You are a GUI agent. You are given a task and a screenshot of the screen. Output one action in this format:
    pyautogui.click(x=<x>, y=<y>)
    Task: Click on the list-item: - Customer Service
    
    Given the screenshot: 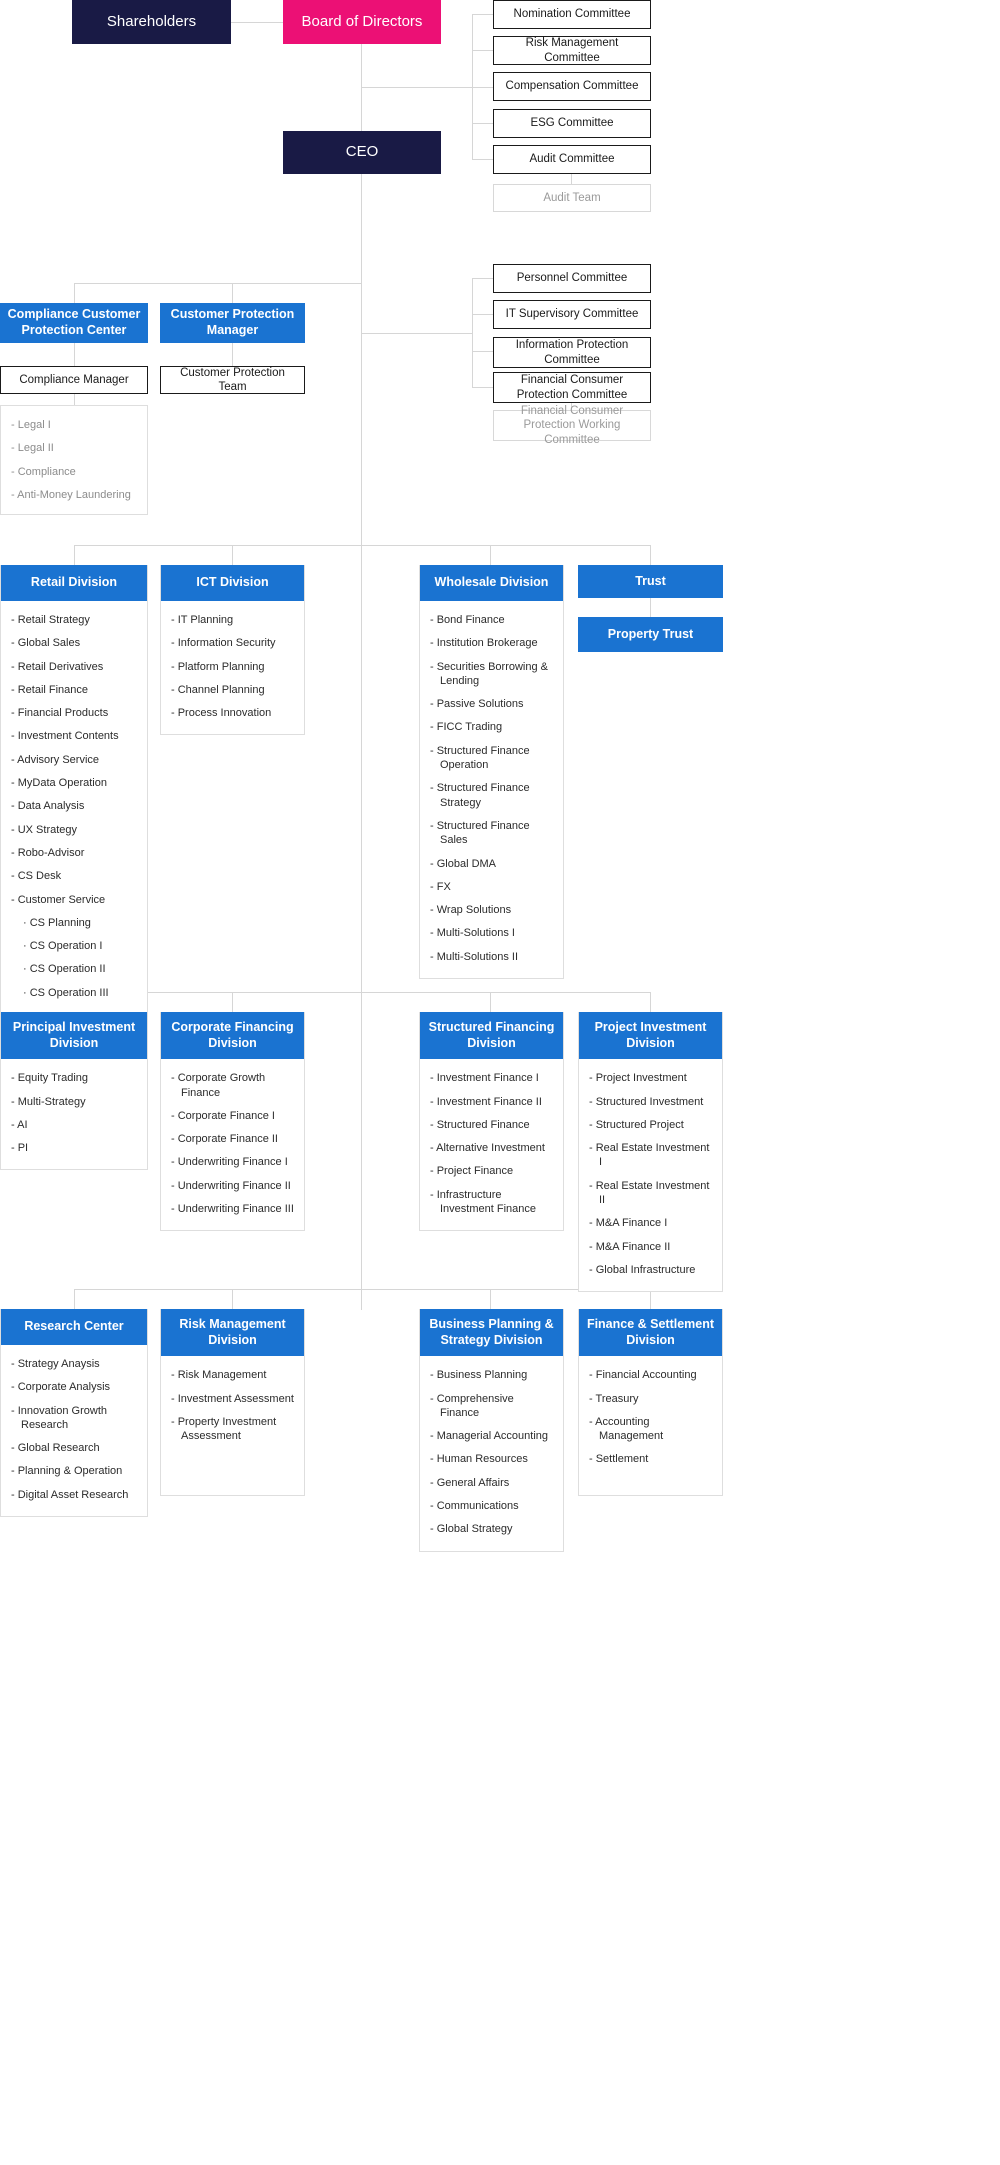 What is the action you would take?
    pyautogui.click(x=58, y=899)
    